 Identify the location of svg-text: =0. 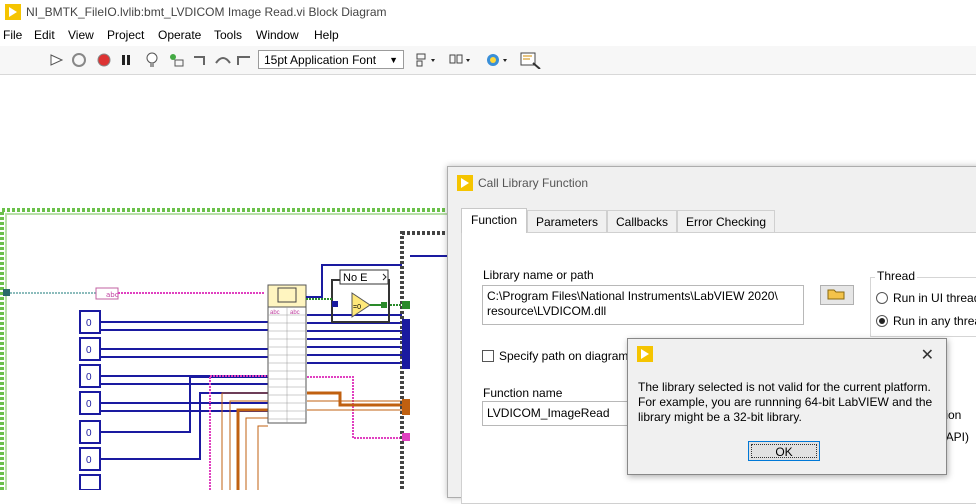
(357, 307).